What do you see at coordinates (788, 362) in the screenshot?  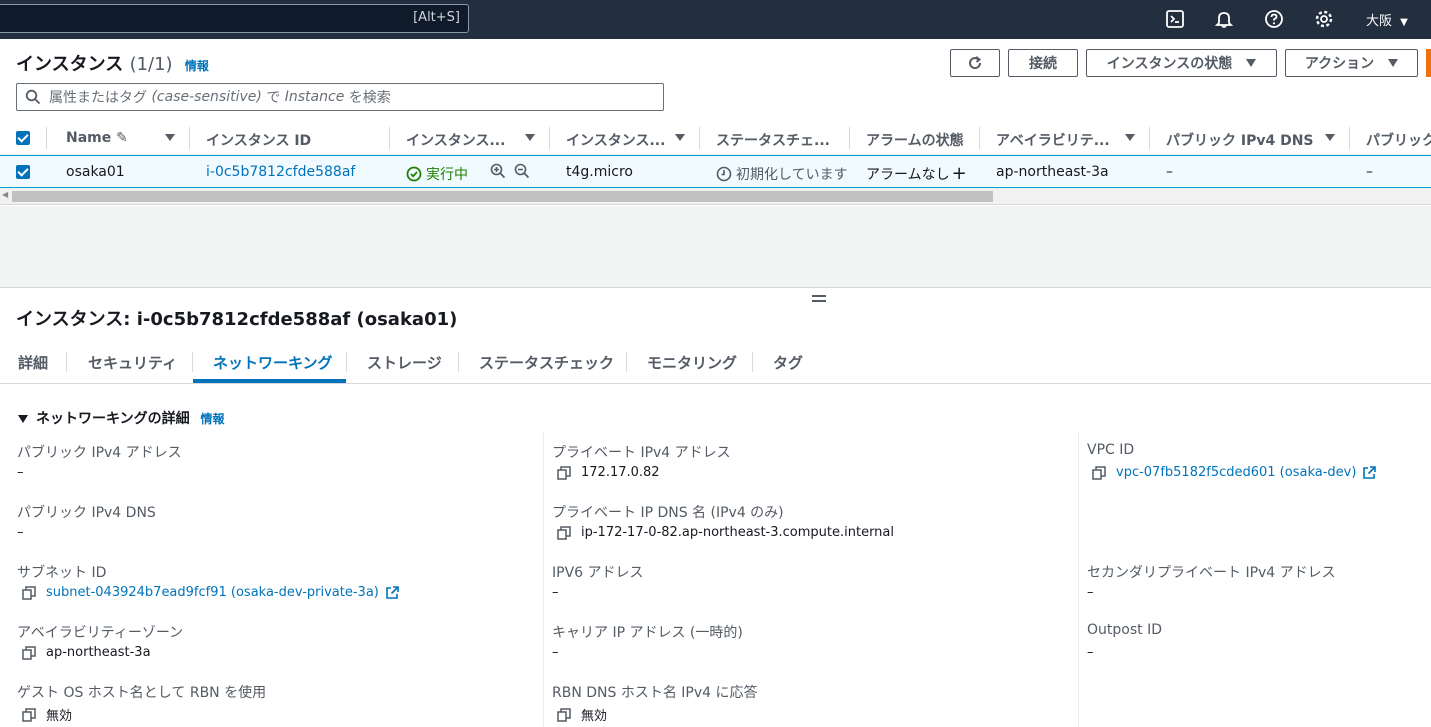 I see `tab-tags: タグ` at bounding box center [788, 362].